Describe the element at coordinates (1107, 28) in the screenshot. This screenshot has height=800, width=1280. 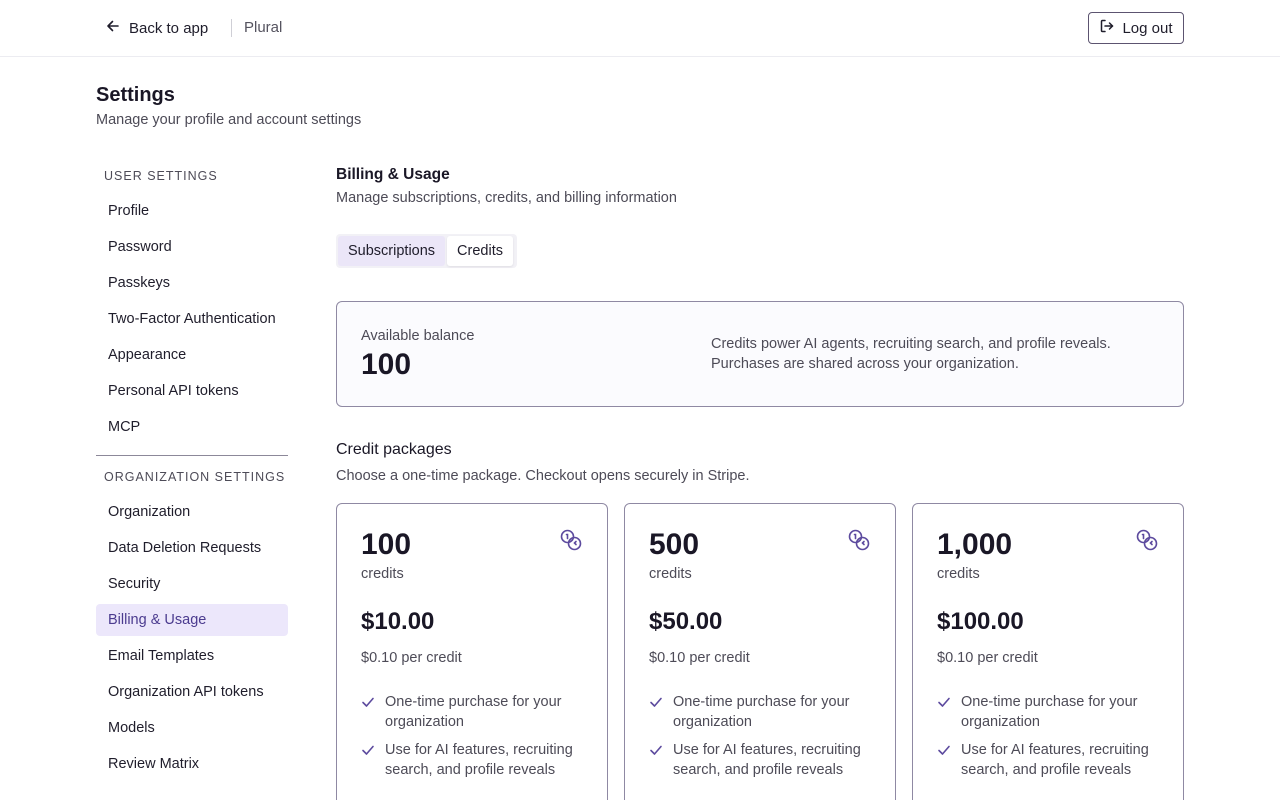
I see `log-out-icon` at that location.